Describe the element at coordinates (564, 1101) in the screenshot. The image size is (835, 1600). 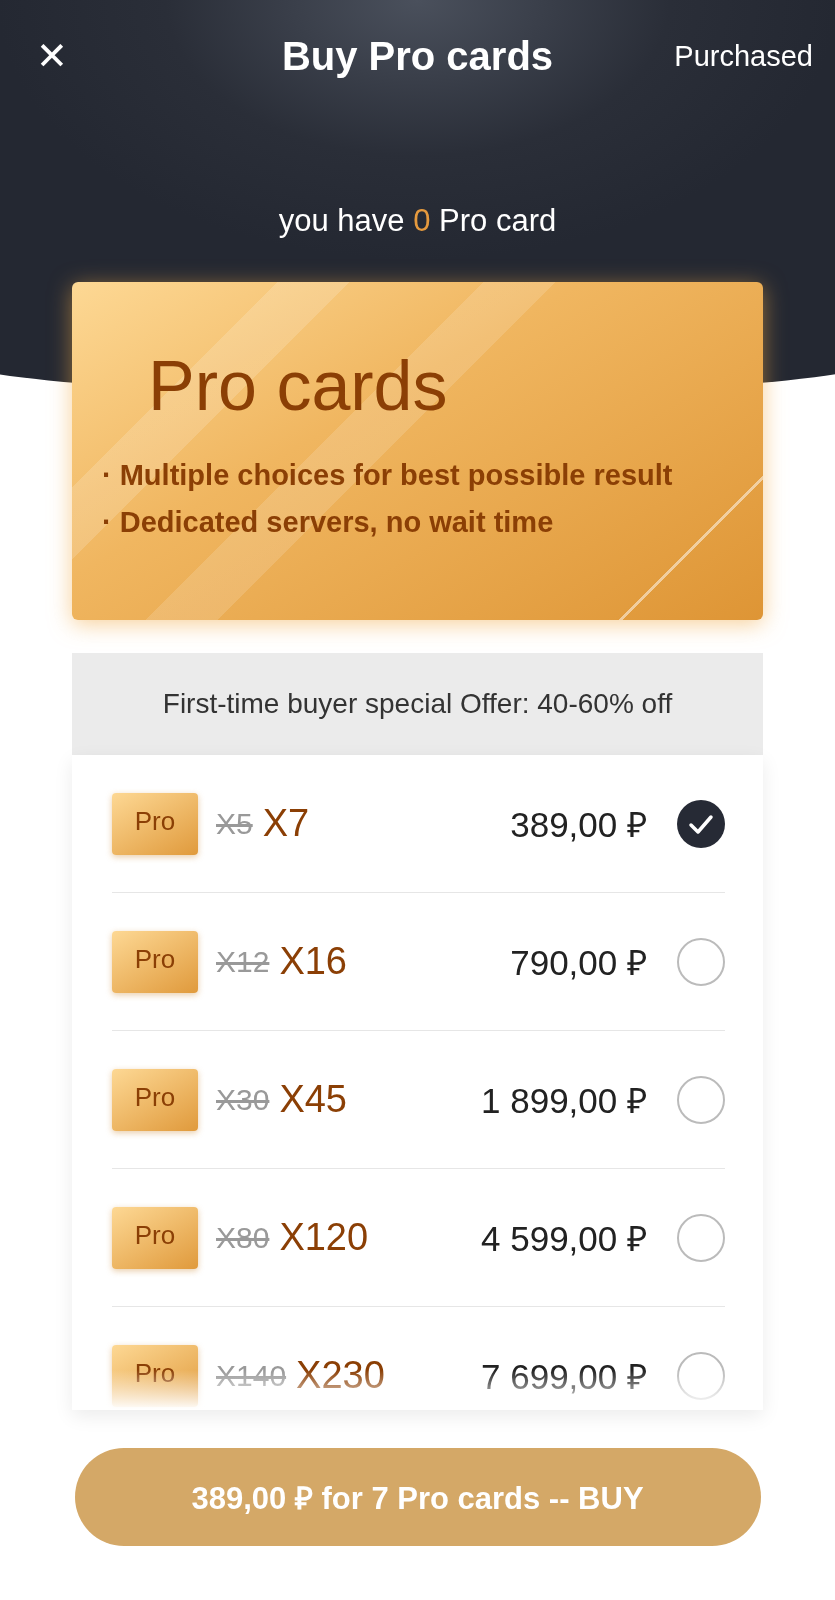
I see `package-price: 1 899,00 ₽` at that location.